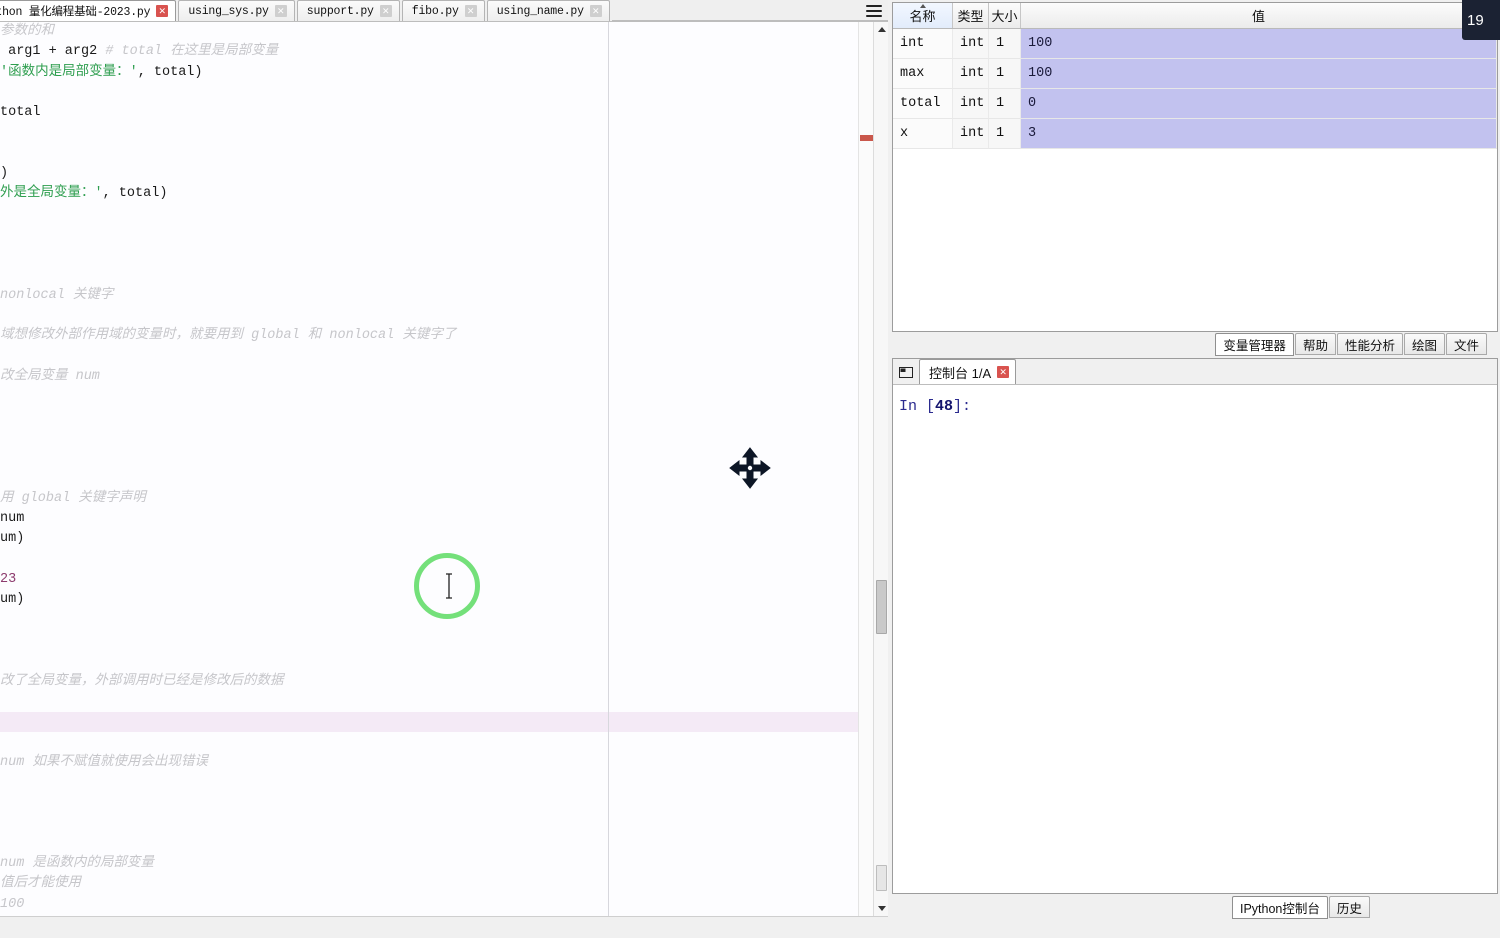 This screenshot has width=1500, height=938. I want to click on triangle-down-icon, so click(881, 908).